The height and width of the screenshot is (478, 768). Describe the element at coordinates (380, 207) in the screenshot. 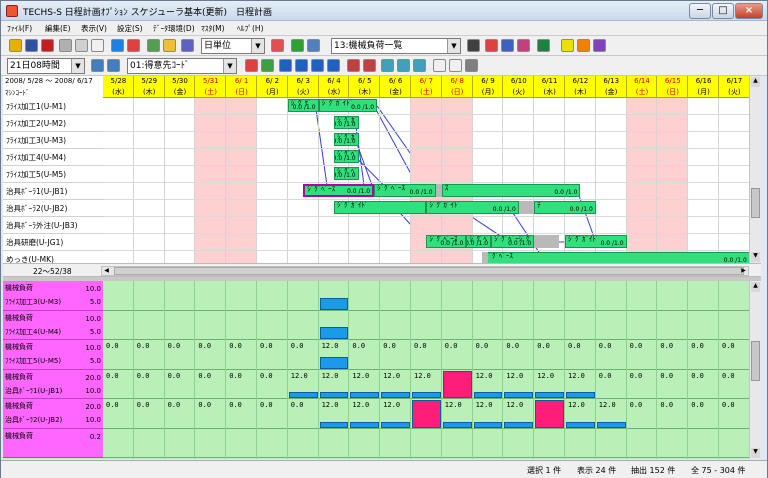

I see `schedule-bar: ｼﾞｸﾞｶﾞｲﾄﾞ` at that location.